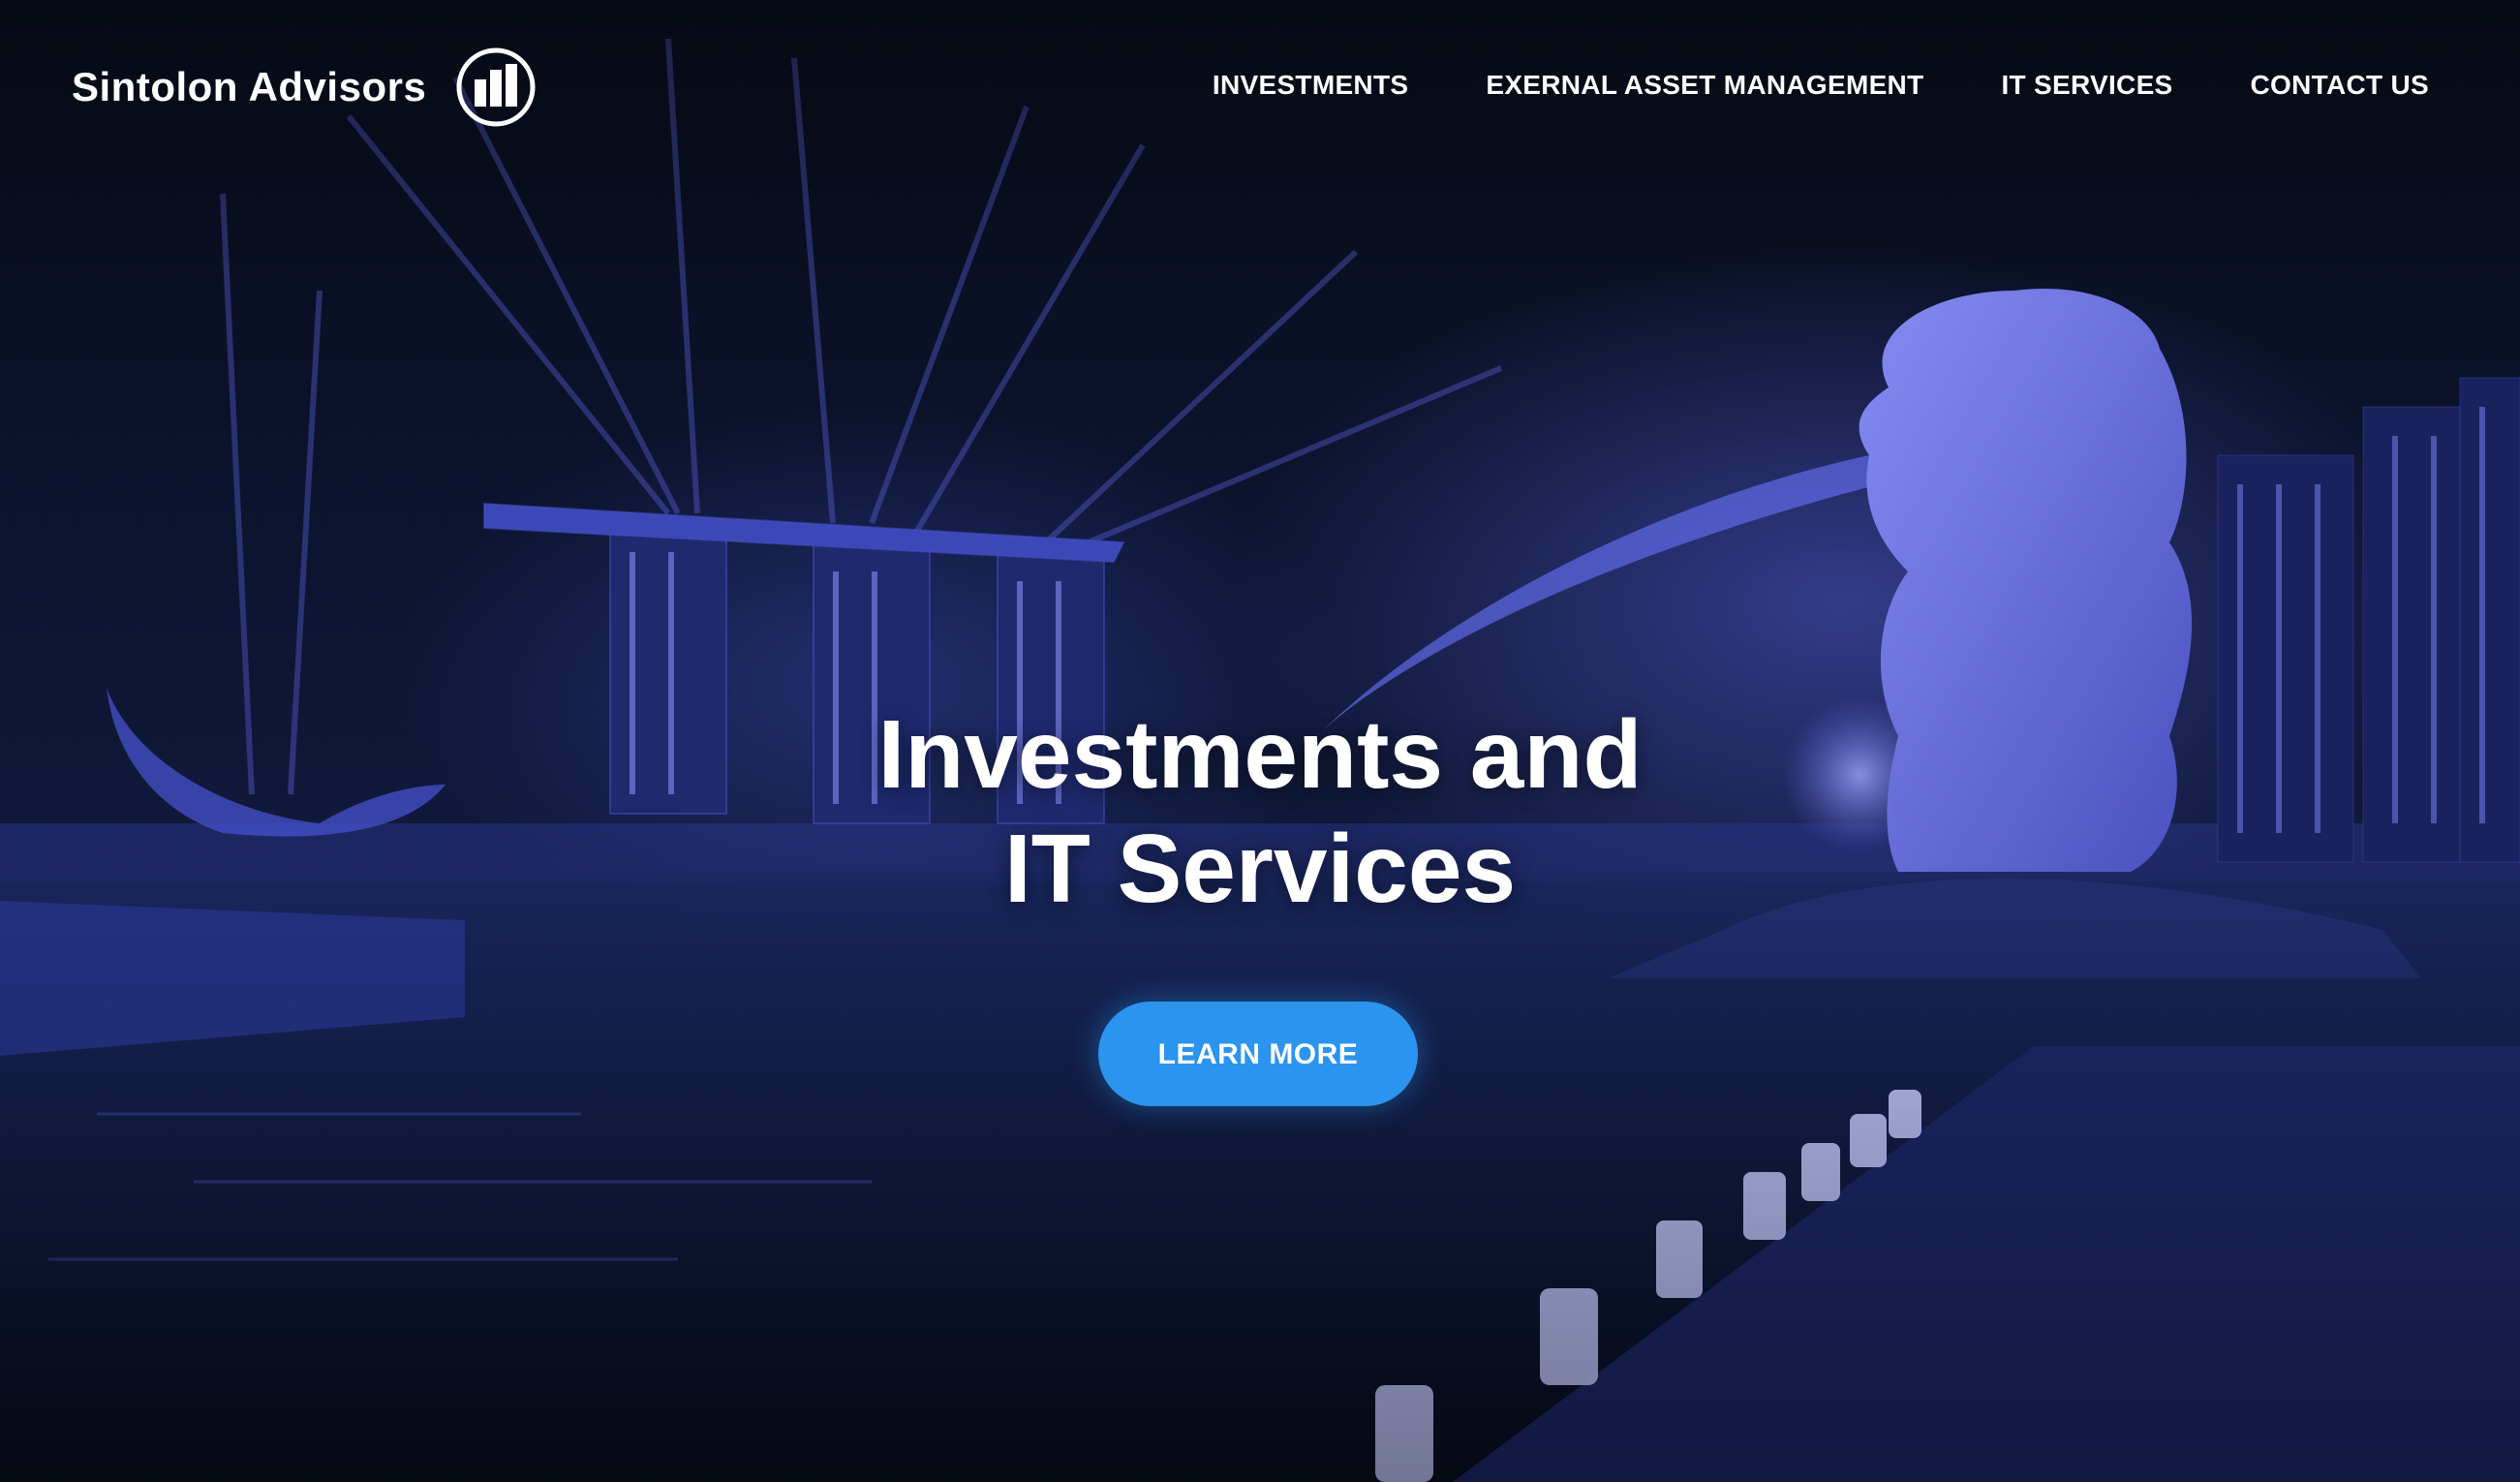 This screenshot has width=2520, height=1482. What do you see at coordinates (249, 87) in the screenshot?
I see `brand-name: Sintolon Advisors` at bounding box center [249, 87].